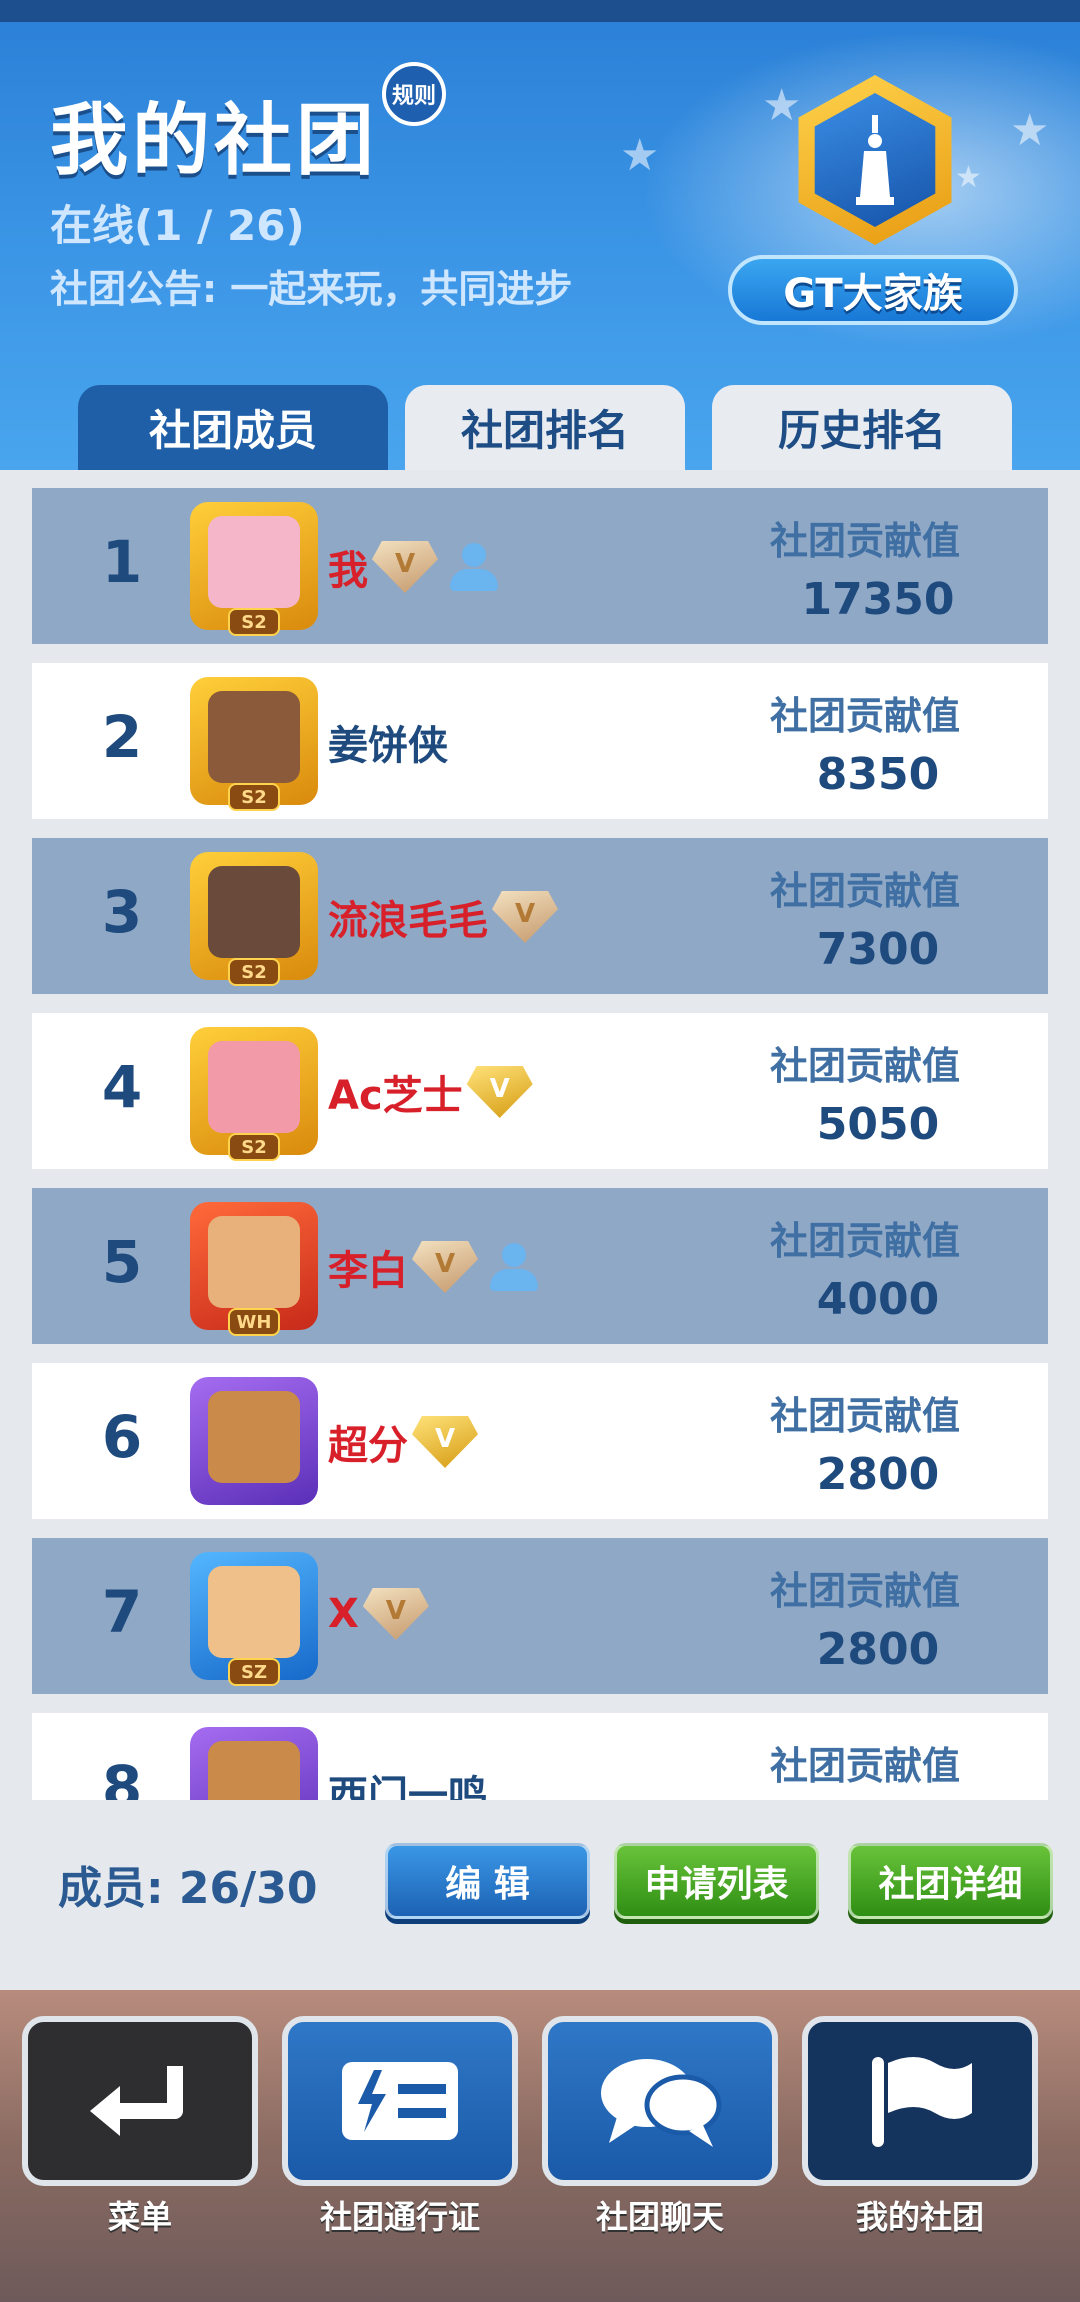 This screenshot has height=2302, width=1080. I want to click on pass-icon, so click(400, 2101).